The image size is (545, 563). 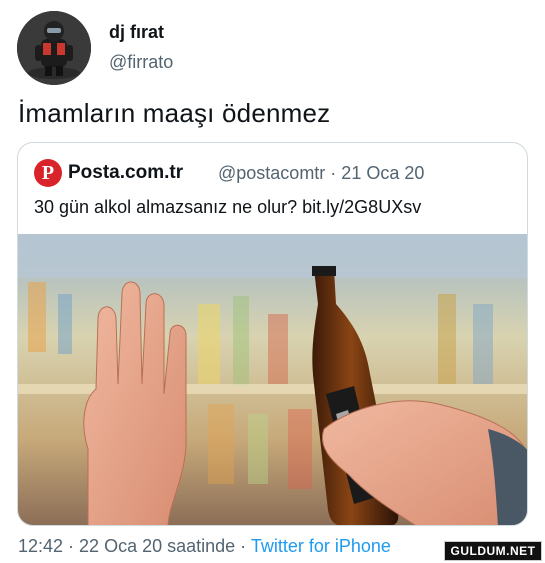 I want to click on watermark-text: GULDUM.NET, so click(x=493, y=551).